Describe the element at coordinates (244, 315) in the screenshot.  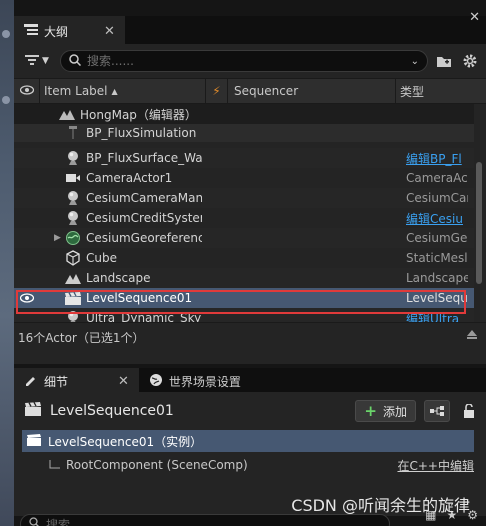
I see `tree-row: Ultra_Dynamic_Sky 编辑Ultra_` at that location.